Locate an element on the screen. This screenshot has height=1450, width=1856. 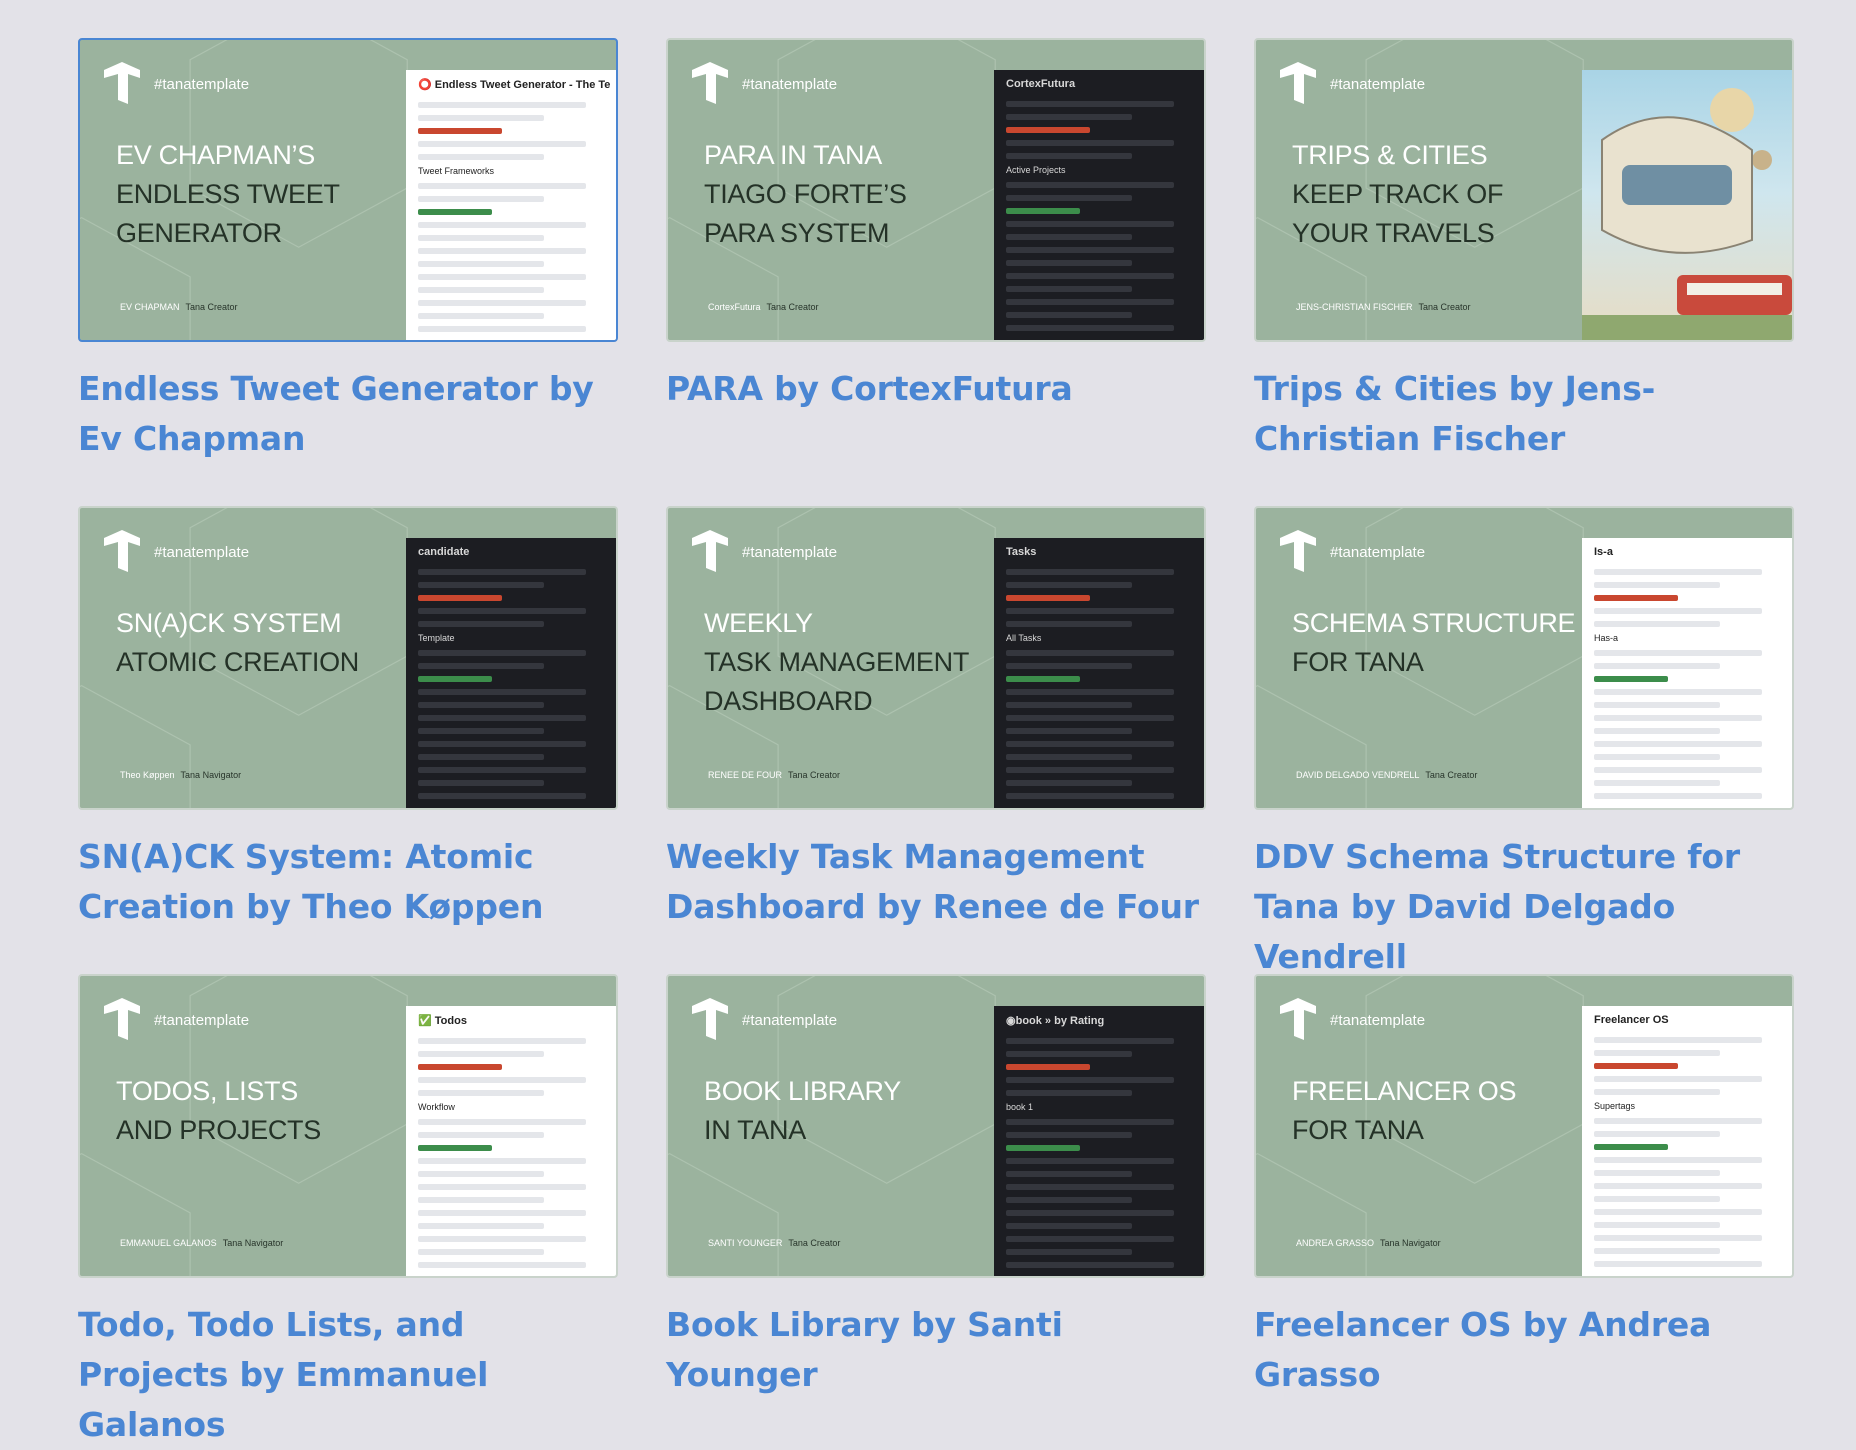
preview-title: Tasks is located at coordinates (1021, 552).